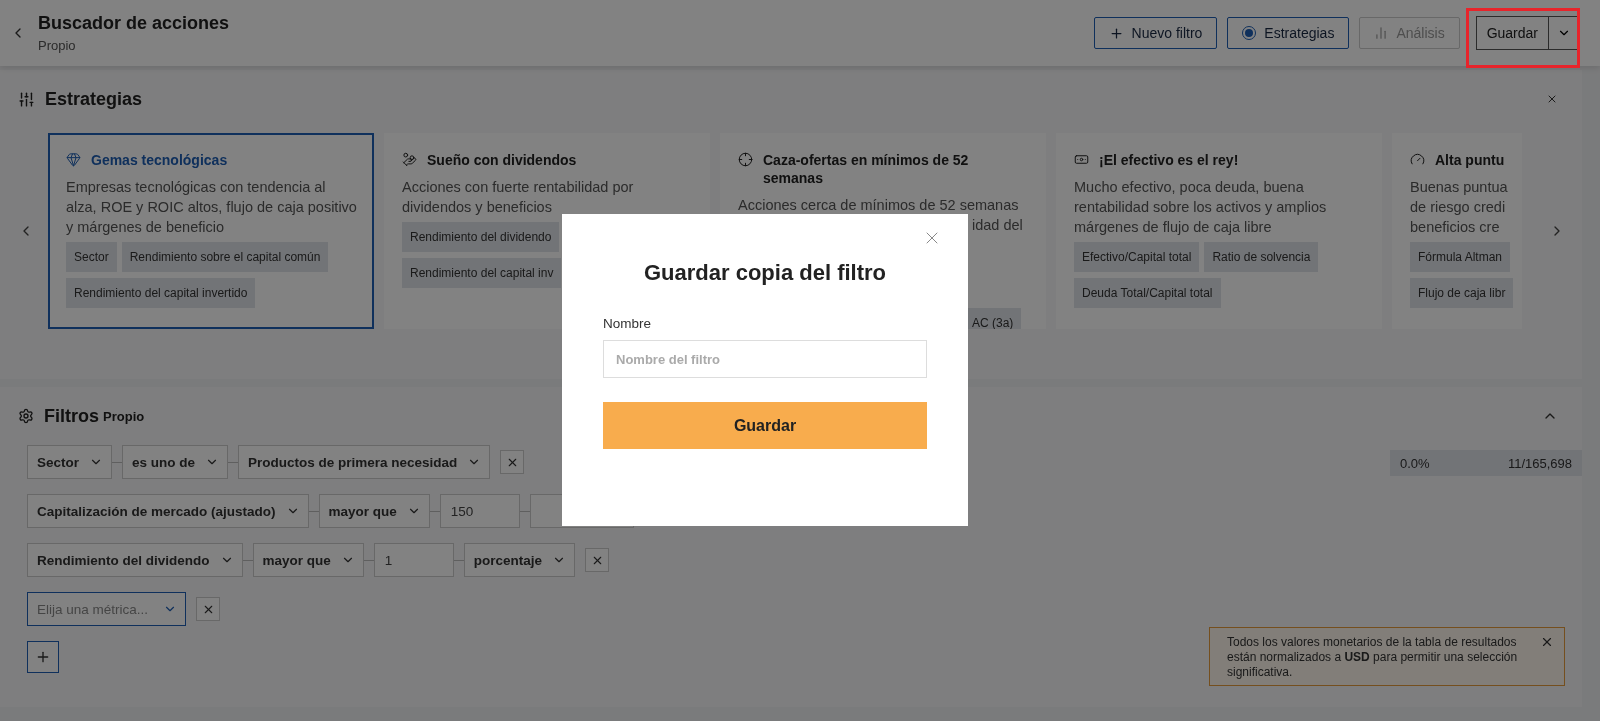 The width and height of the screenshot is (1600, 721). I want to click on metric-tag: Rendimiento del capital inv, so click(482, 273).